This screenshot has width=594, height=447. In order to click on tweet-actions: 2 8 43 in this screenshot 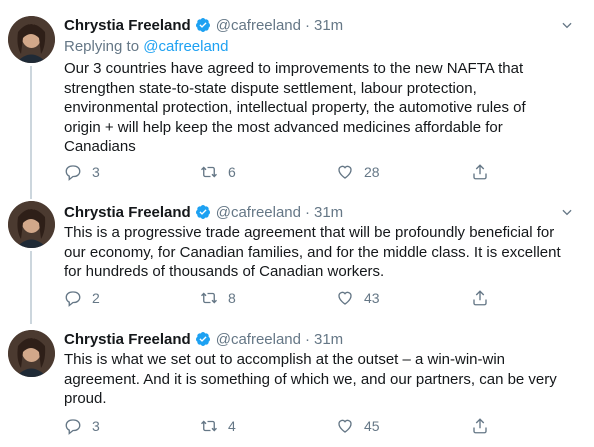, I will do `click(284, 299)`.